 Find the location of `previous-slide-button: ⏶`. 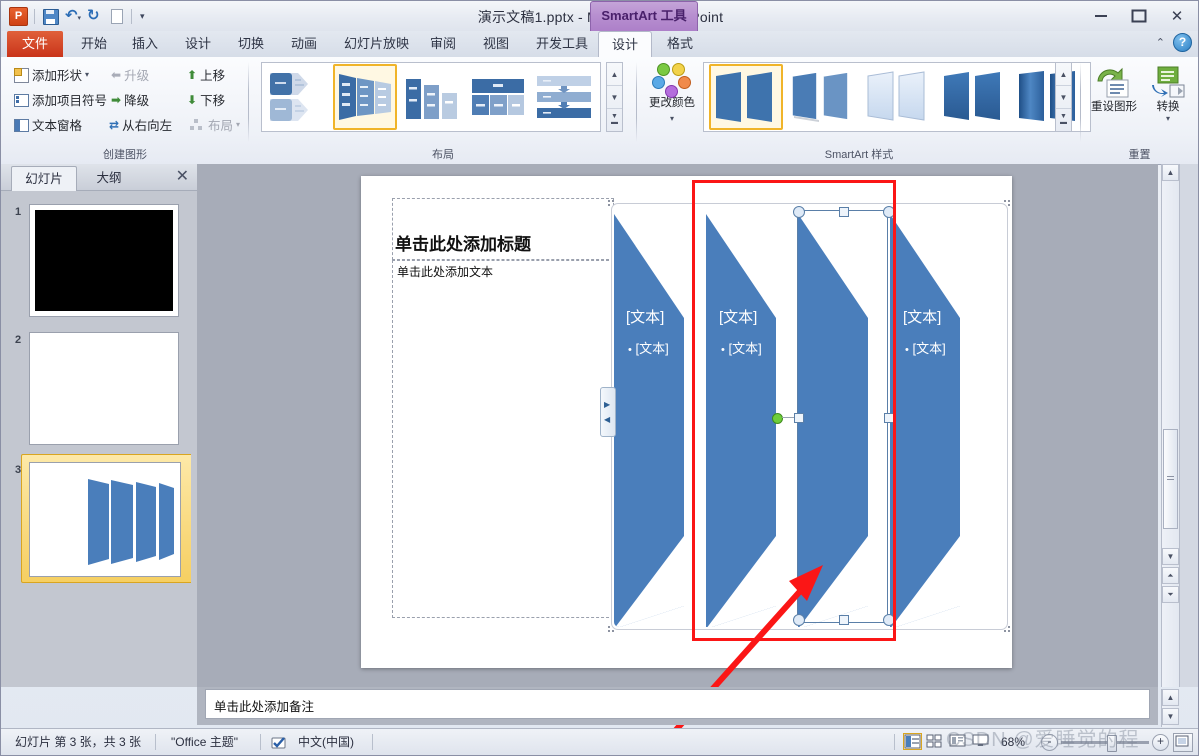

previous-slide-button: ⏶ is located at coordinates (1170, 575).